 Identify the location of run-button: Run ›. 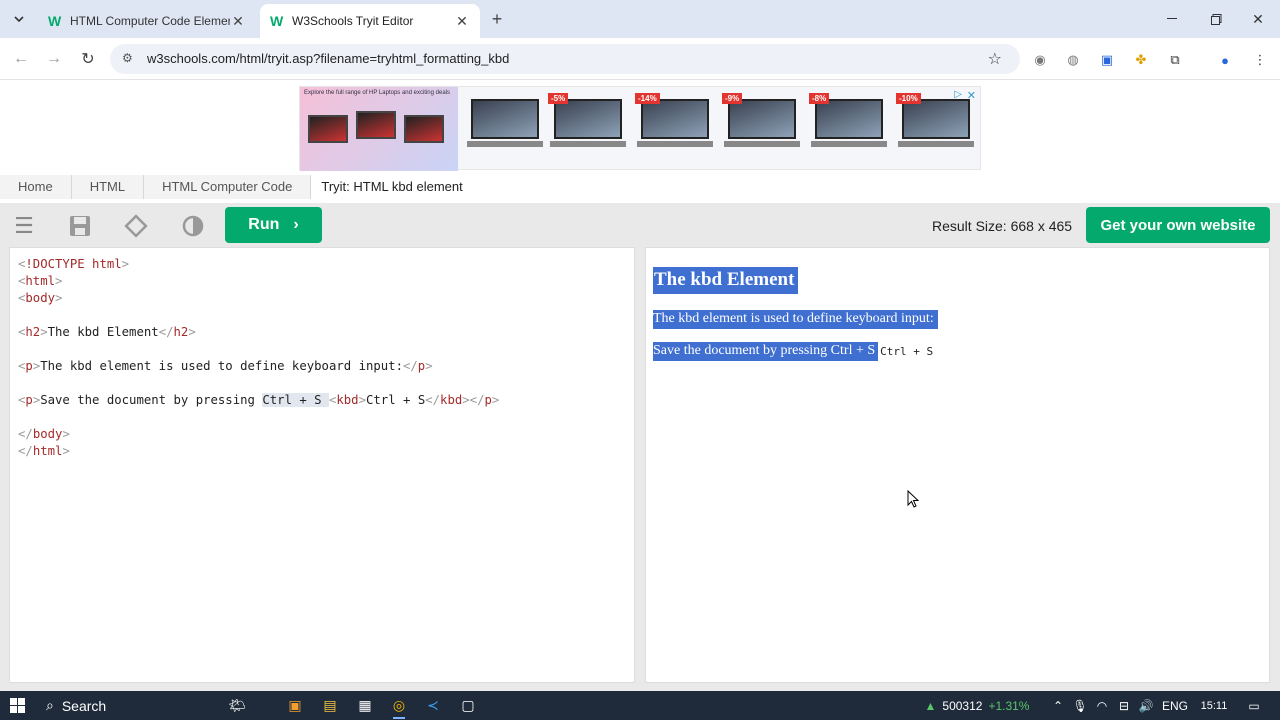
(273, 225).